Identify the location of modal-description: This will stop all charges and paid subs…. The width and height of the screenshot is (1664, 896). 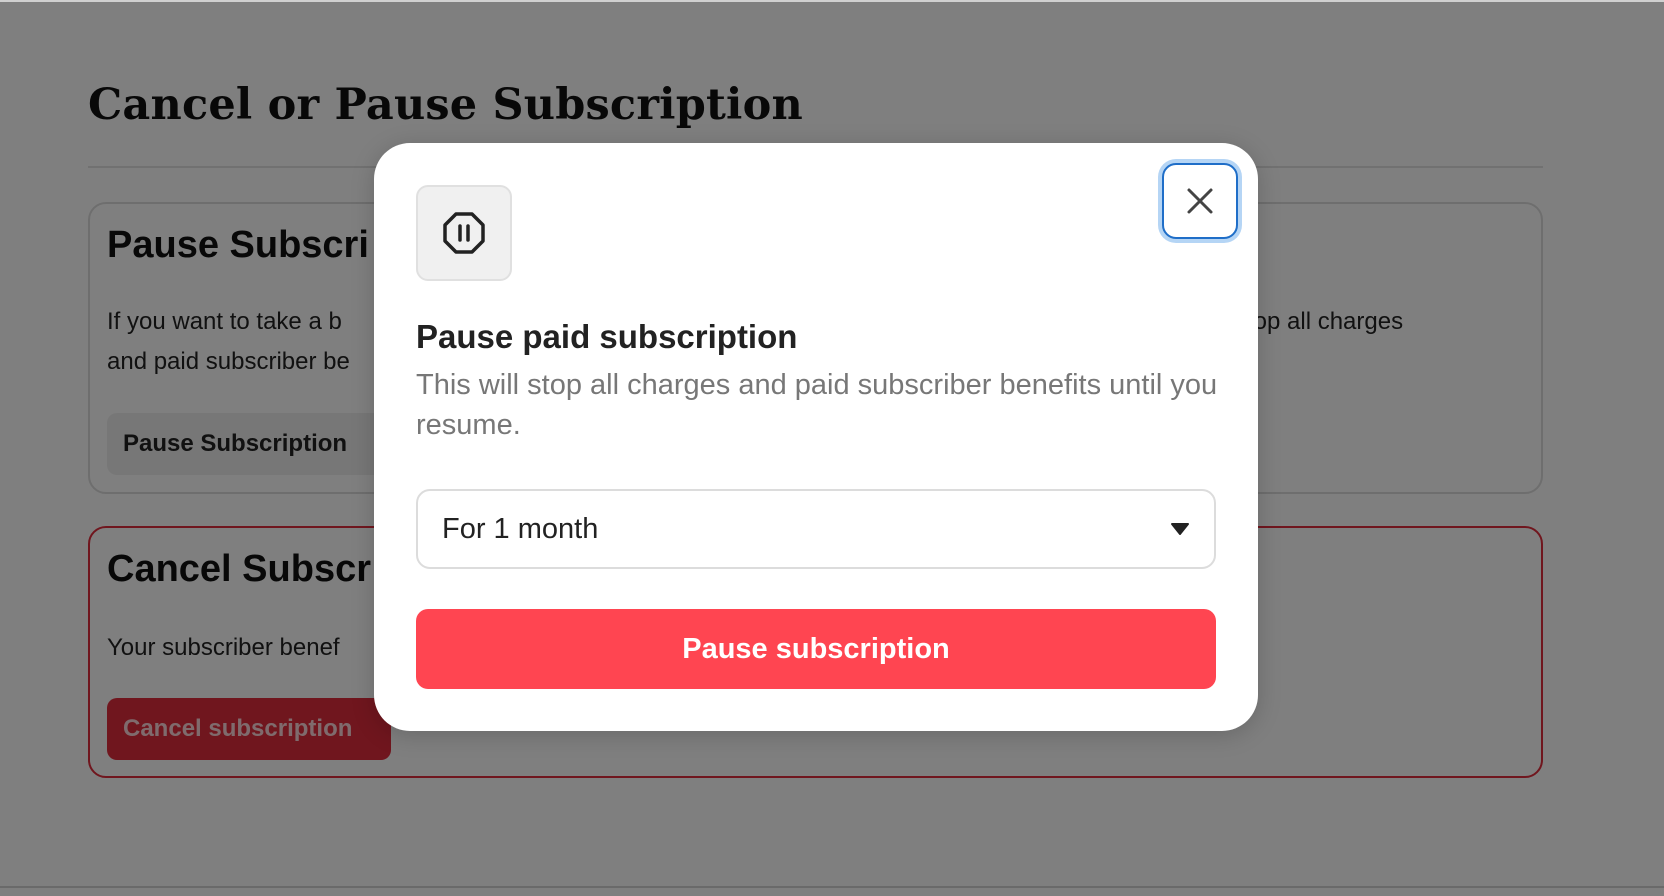
(817, 405).